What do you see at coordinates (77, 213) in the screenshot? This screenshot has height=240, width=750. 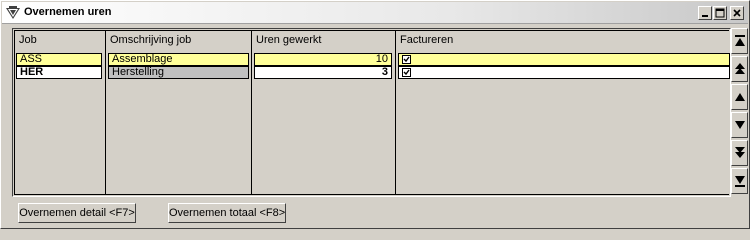 I see `overnemen-detail-button: Overnemen detail <F7>` at bounding box center [77, 213].